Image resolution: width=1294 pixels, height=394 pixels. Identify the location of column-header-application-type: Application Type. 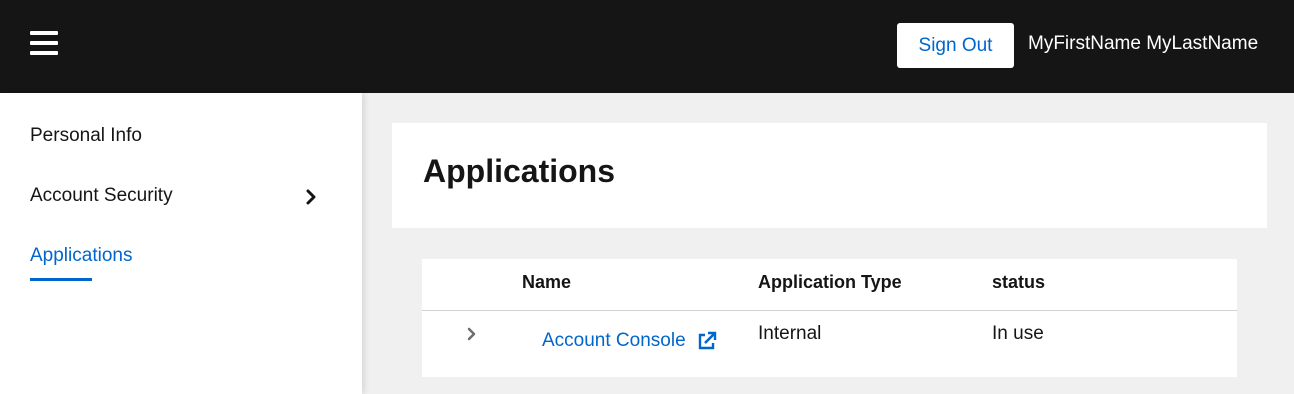
(830, 282).